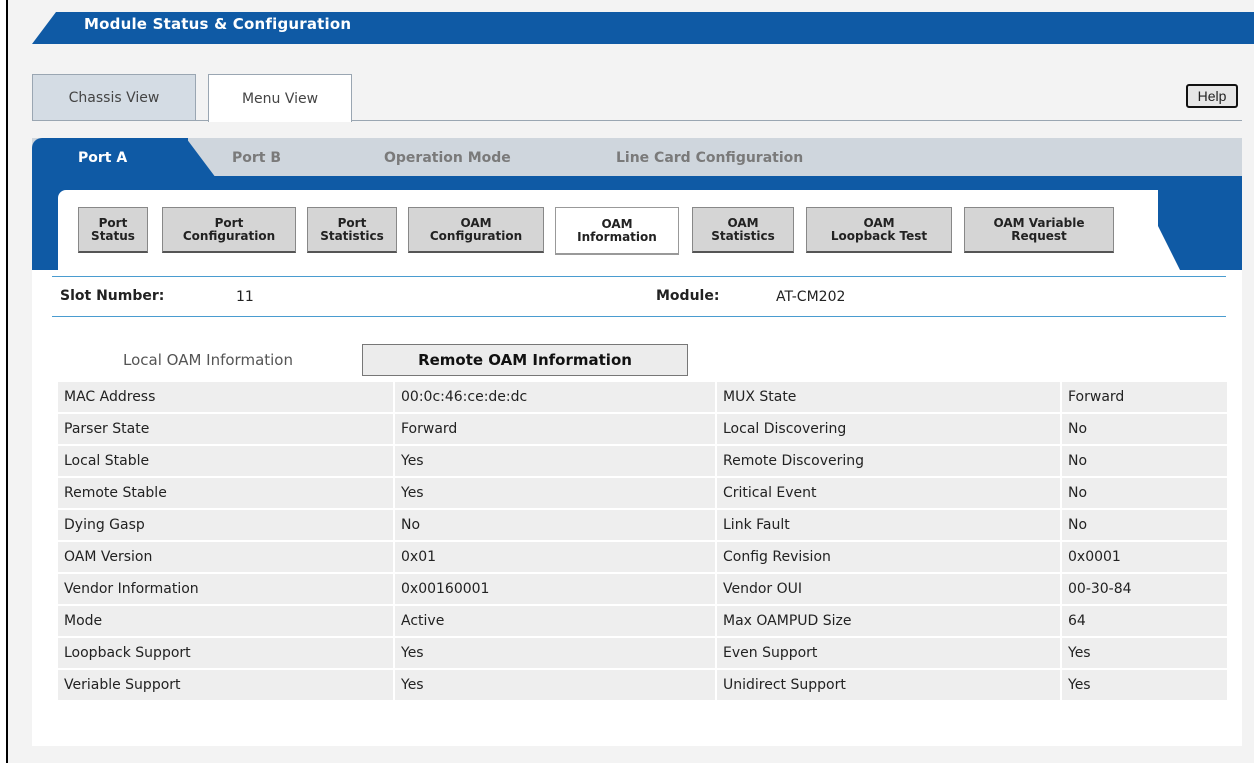  What do you see at coordinates (555, 589) in the screenshot?
I see `field-value: 0x00160001` at bounding box center [555, 589].